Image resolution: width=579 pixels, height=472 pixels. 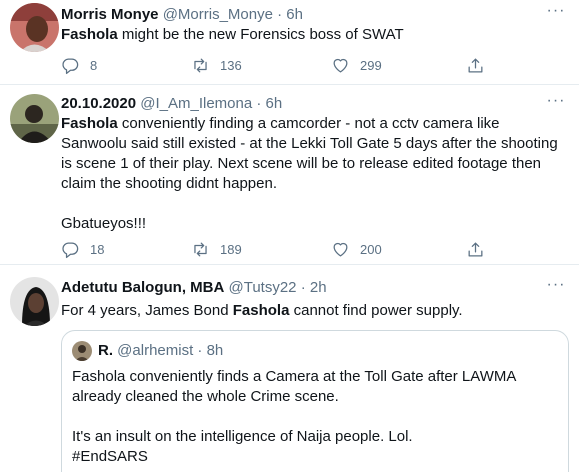 What do you see at coordinates (215, 350) in the screenshot?
I see `quoted-timestamp: 8h` at bounding box center [215, 350].